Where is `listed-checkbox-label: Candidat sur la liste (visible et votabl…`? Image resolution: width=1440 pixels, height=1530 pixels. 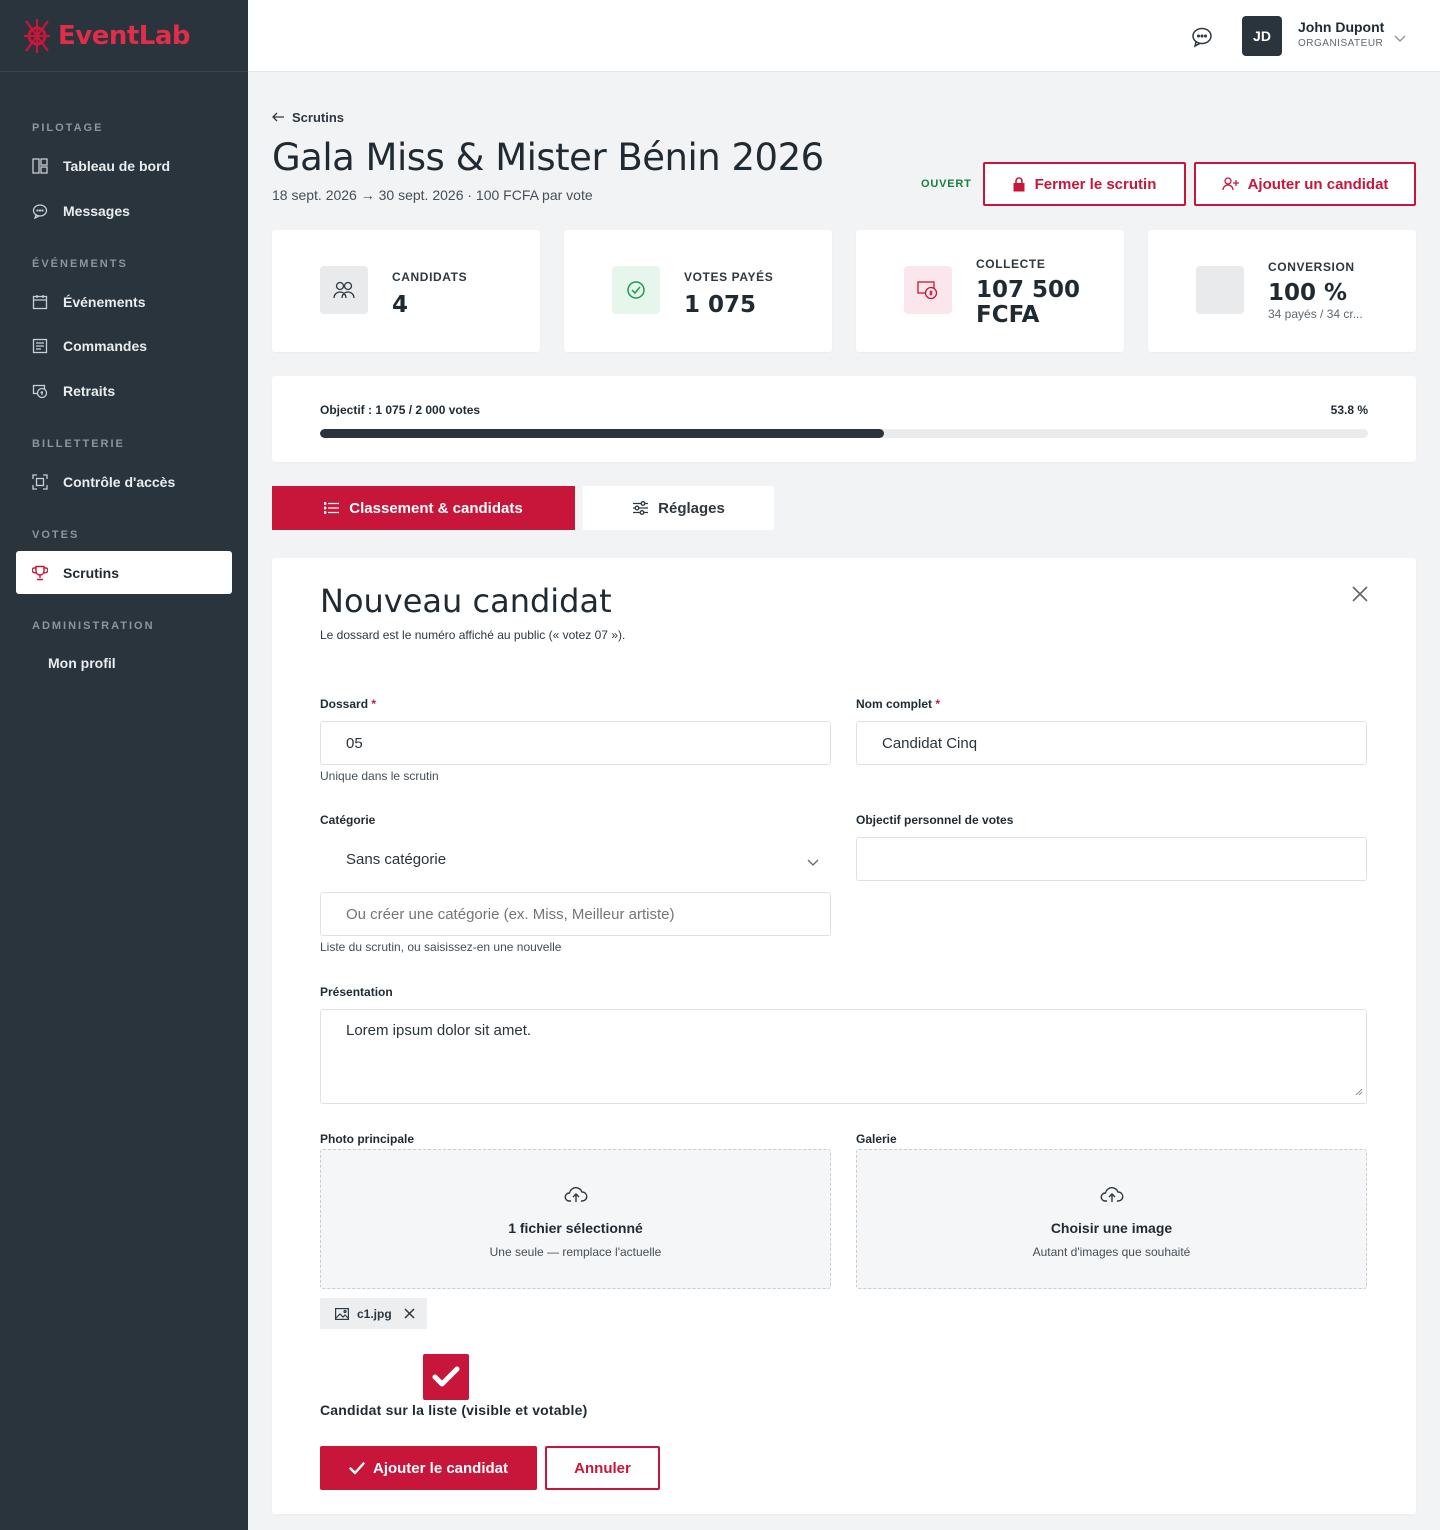
listed-checkbox-label: Candidat sur la liste (visible et votabl… is located at coordinates (453, 1410).